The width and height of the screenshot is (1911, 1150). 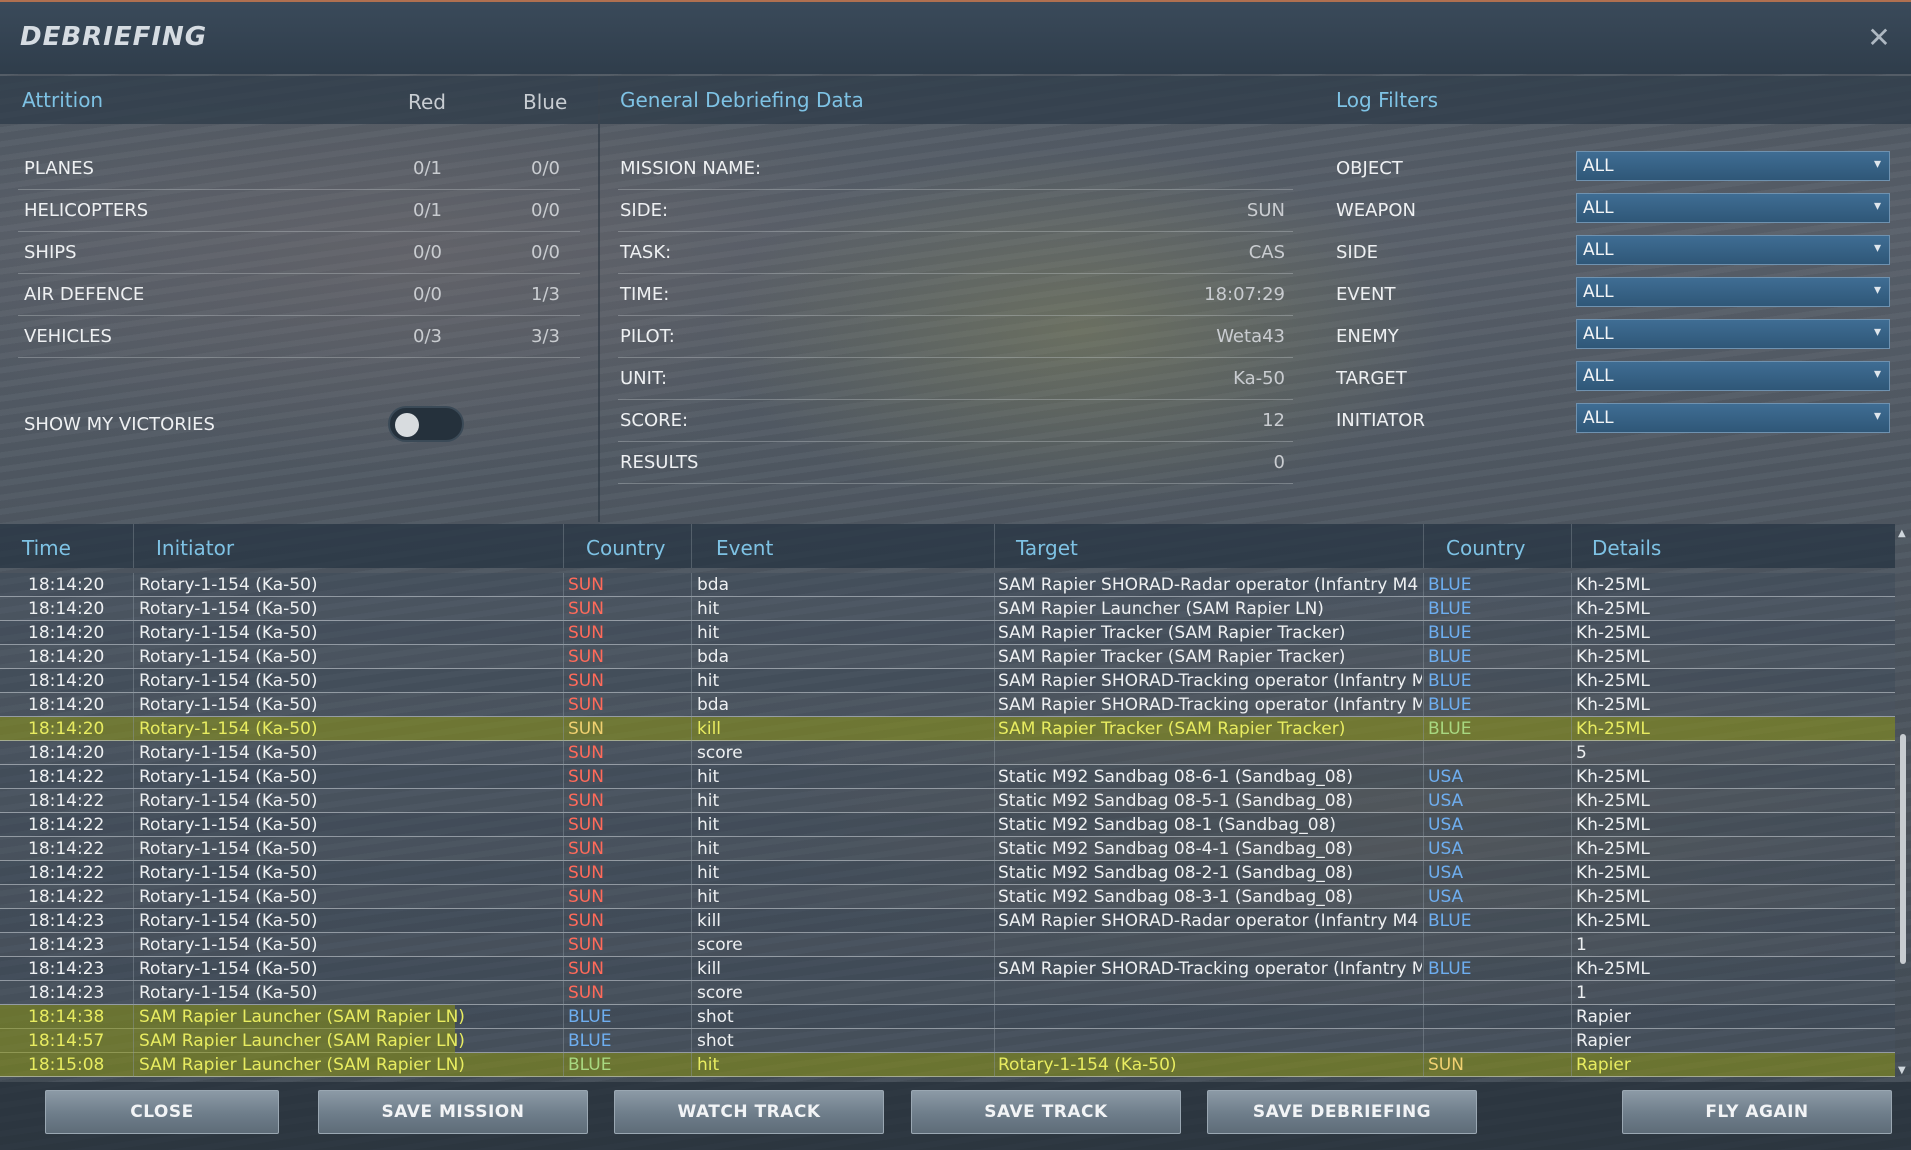 What do you see at coordinates (1598, 208) in the screenshot?
I see `select-value: ALL` at bounding box center [1598, 208].